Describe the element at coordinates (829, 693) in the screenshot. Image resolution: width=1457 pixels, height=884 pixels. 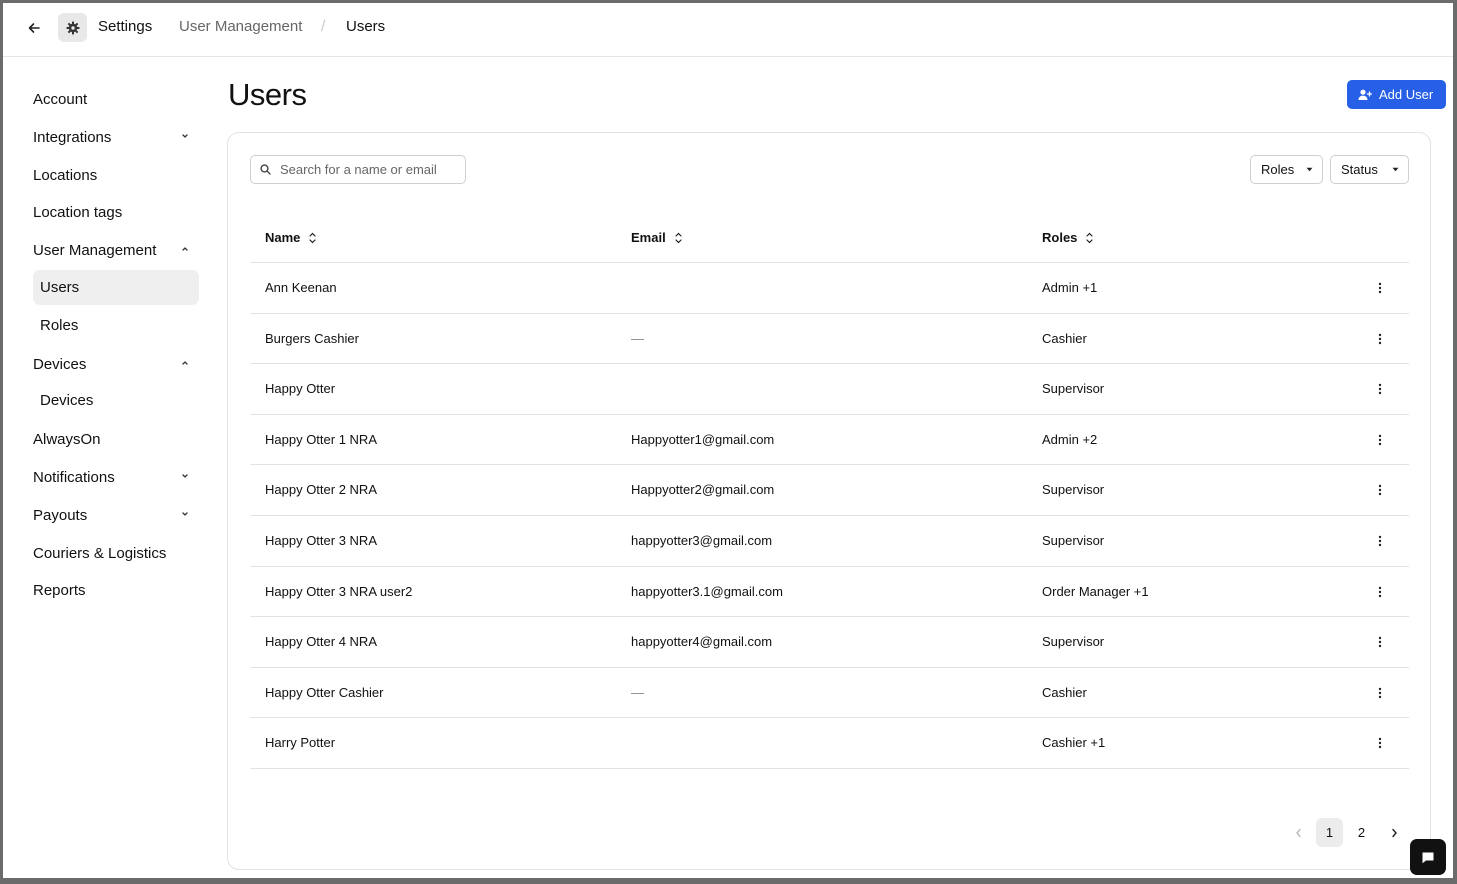
I see `table-row: Happy Otter Cashier — Cashier` at that location.